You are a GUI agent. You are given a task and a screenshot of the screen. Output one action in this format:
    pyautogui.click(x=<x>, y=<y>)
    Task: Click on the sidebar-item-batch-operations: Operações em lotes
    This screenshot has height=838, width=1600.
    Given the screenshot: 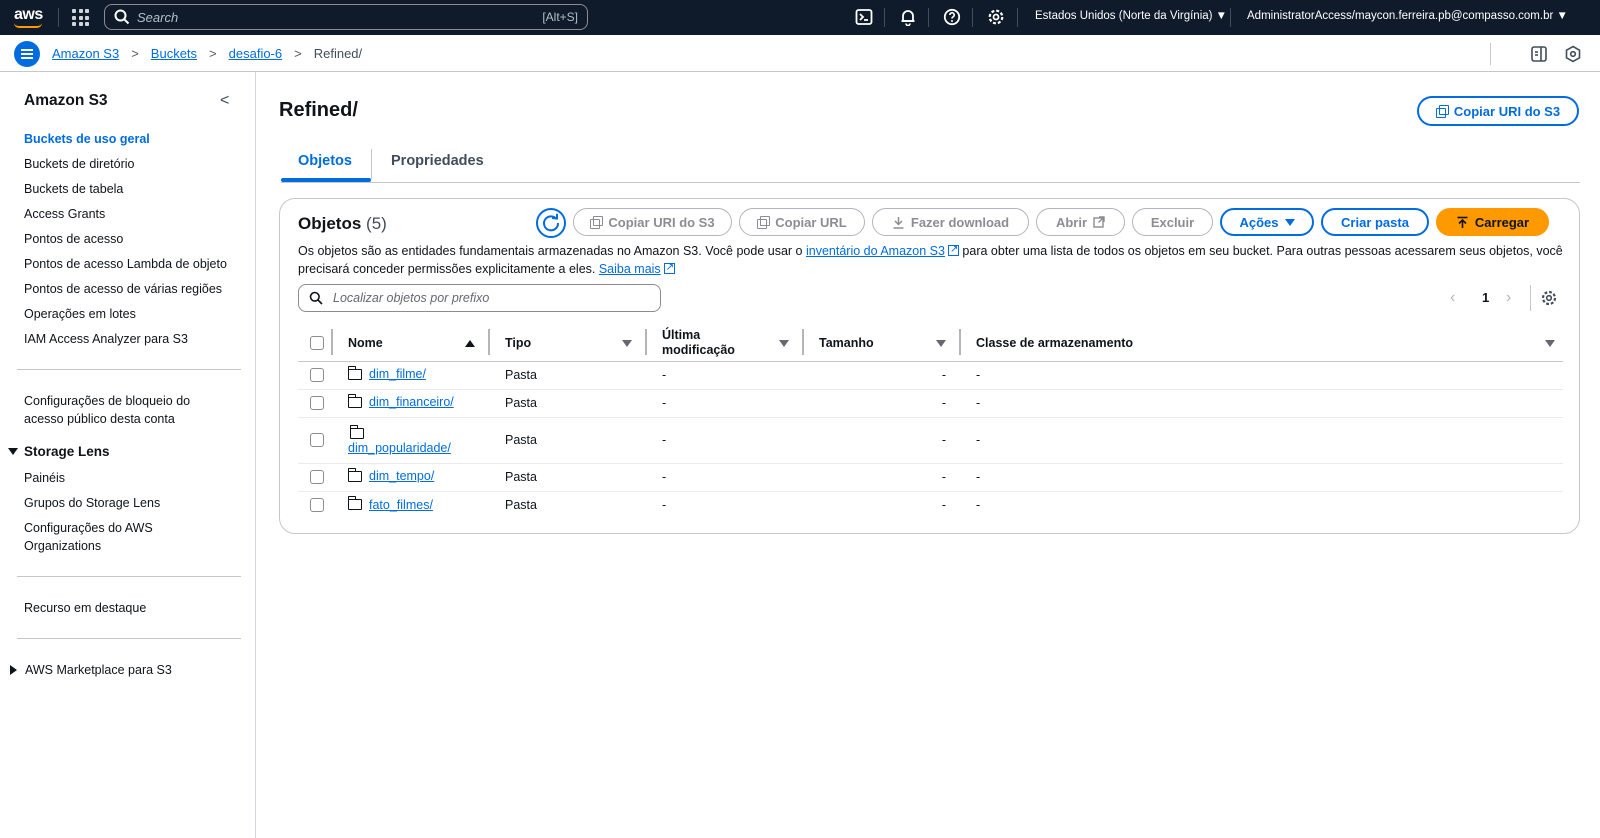 What is the action you would take?
    pyautogui.click(x=80, y=314)
    